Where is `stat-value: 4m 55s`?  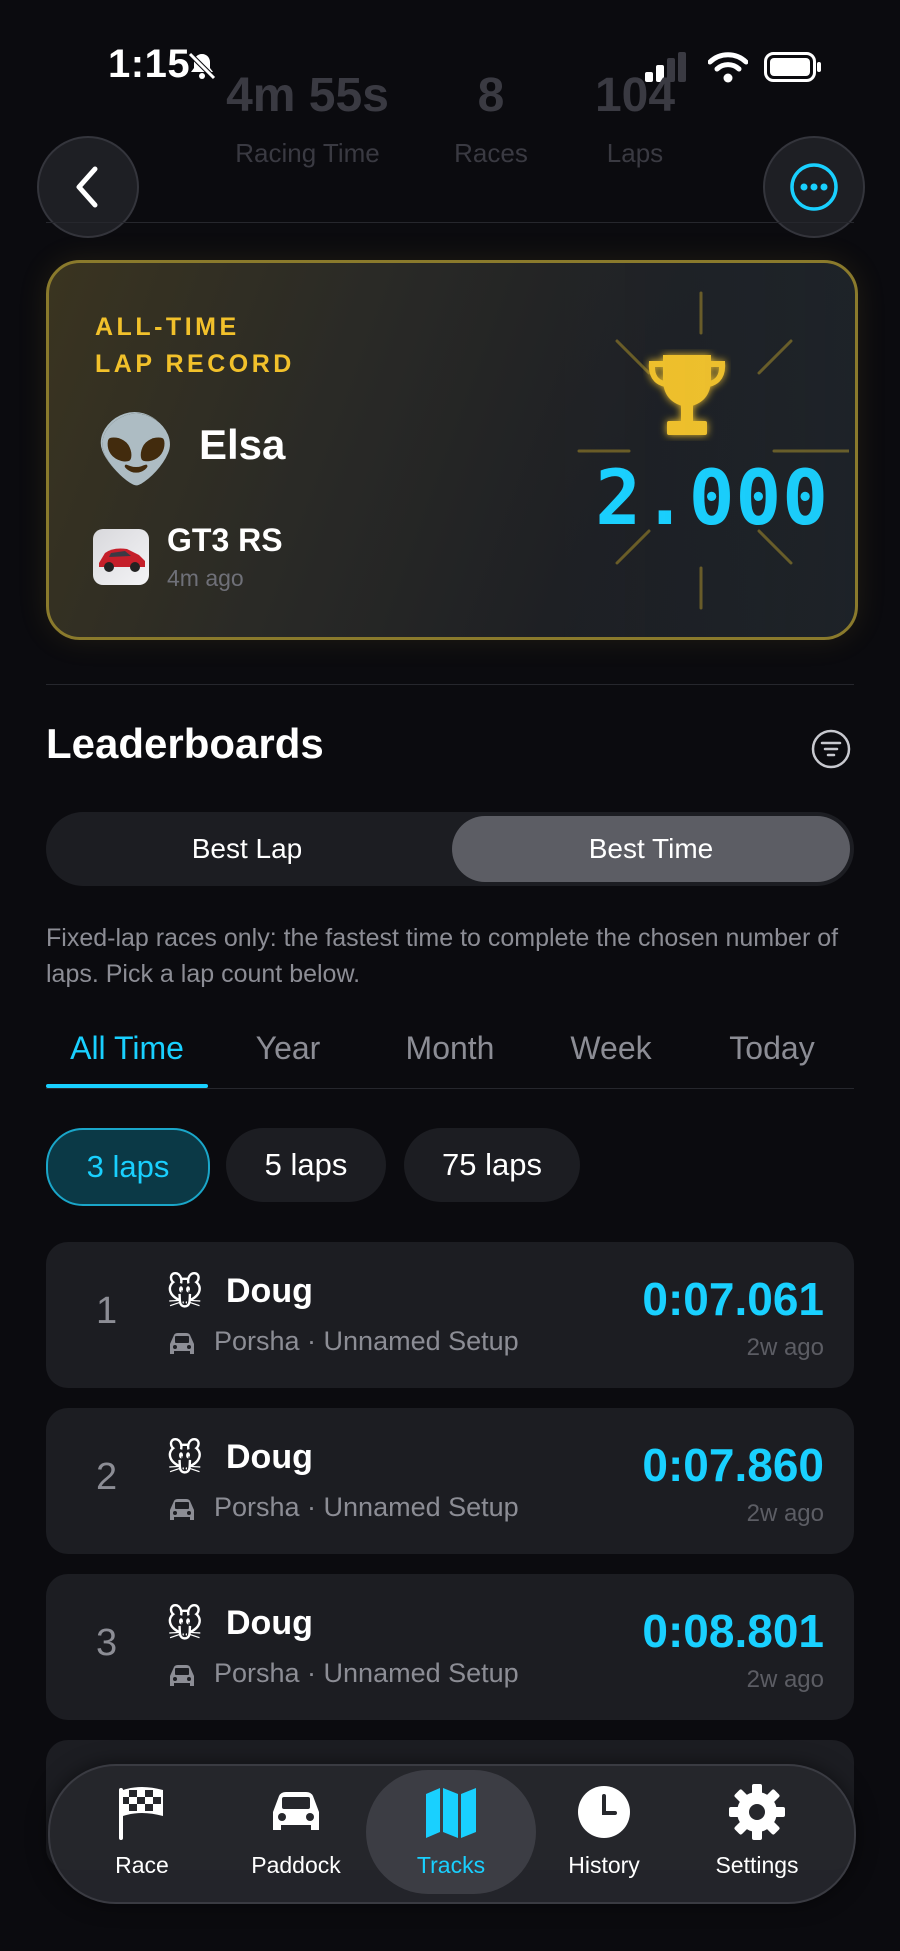 stat-value: 4m 55s is located at coordinates (307, 95).